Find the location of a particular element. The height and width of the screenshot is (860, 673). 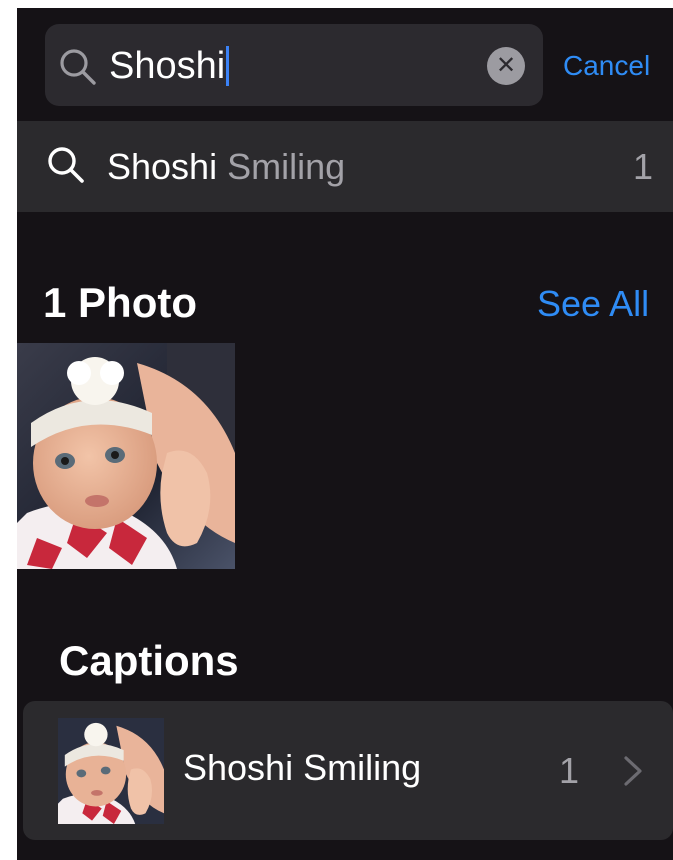

captions-section-title: Captions is located at coordinates (149, 660).